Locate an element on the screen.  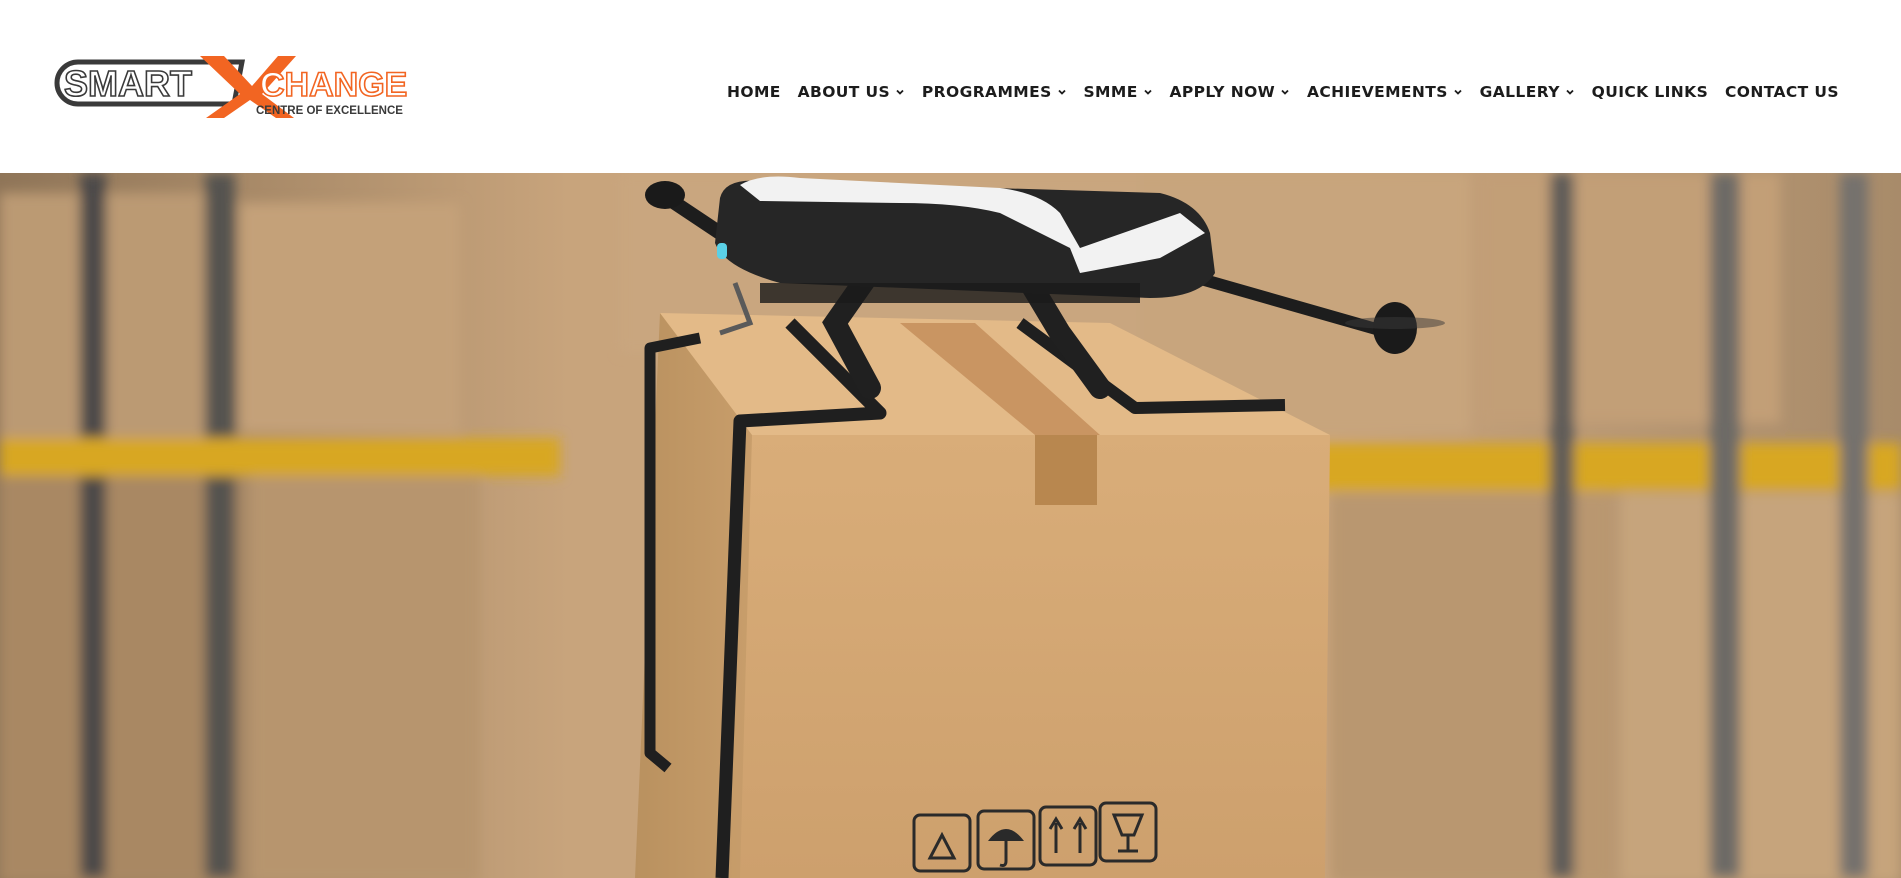
nav-item-gallery: GALLERY is located at coordinates (1527, 92).